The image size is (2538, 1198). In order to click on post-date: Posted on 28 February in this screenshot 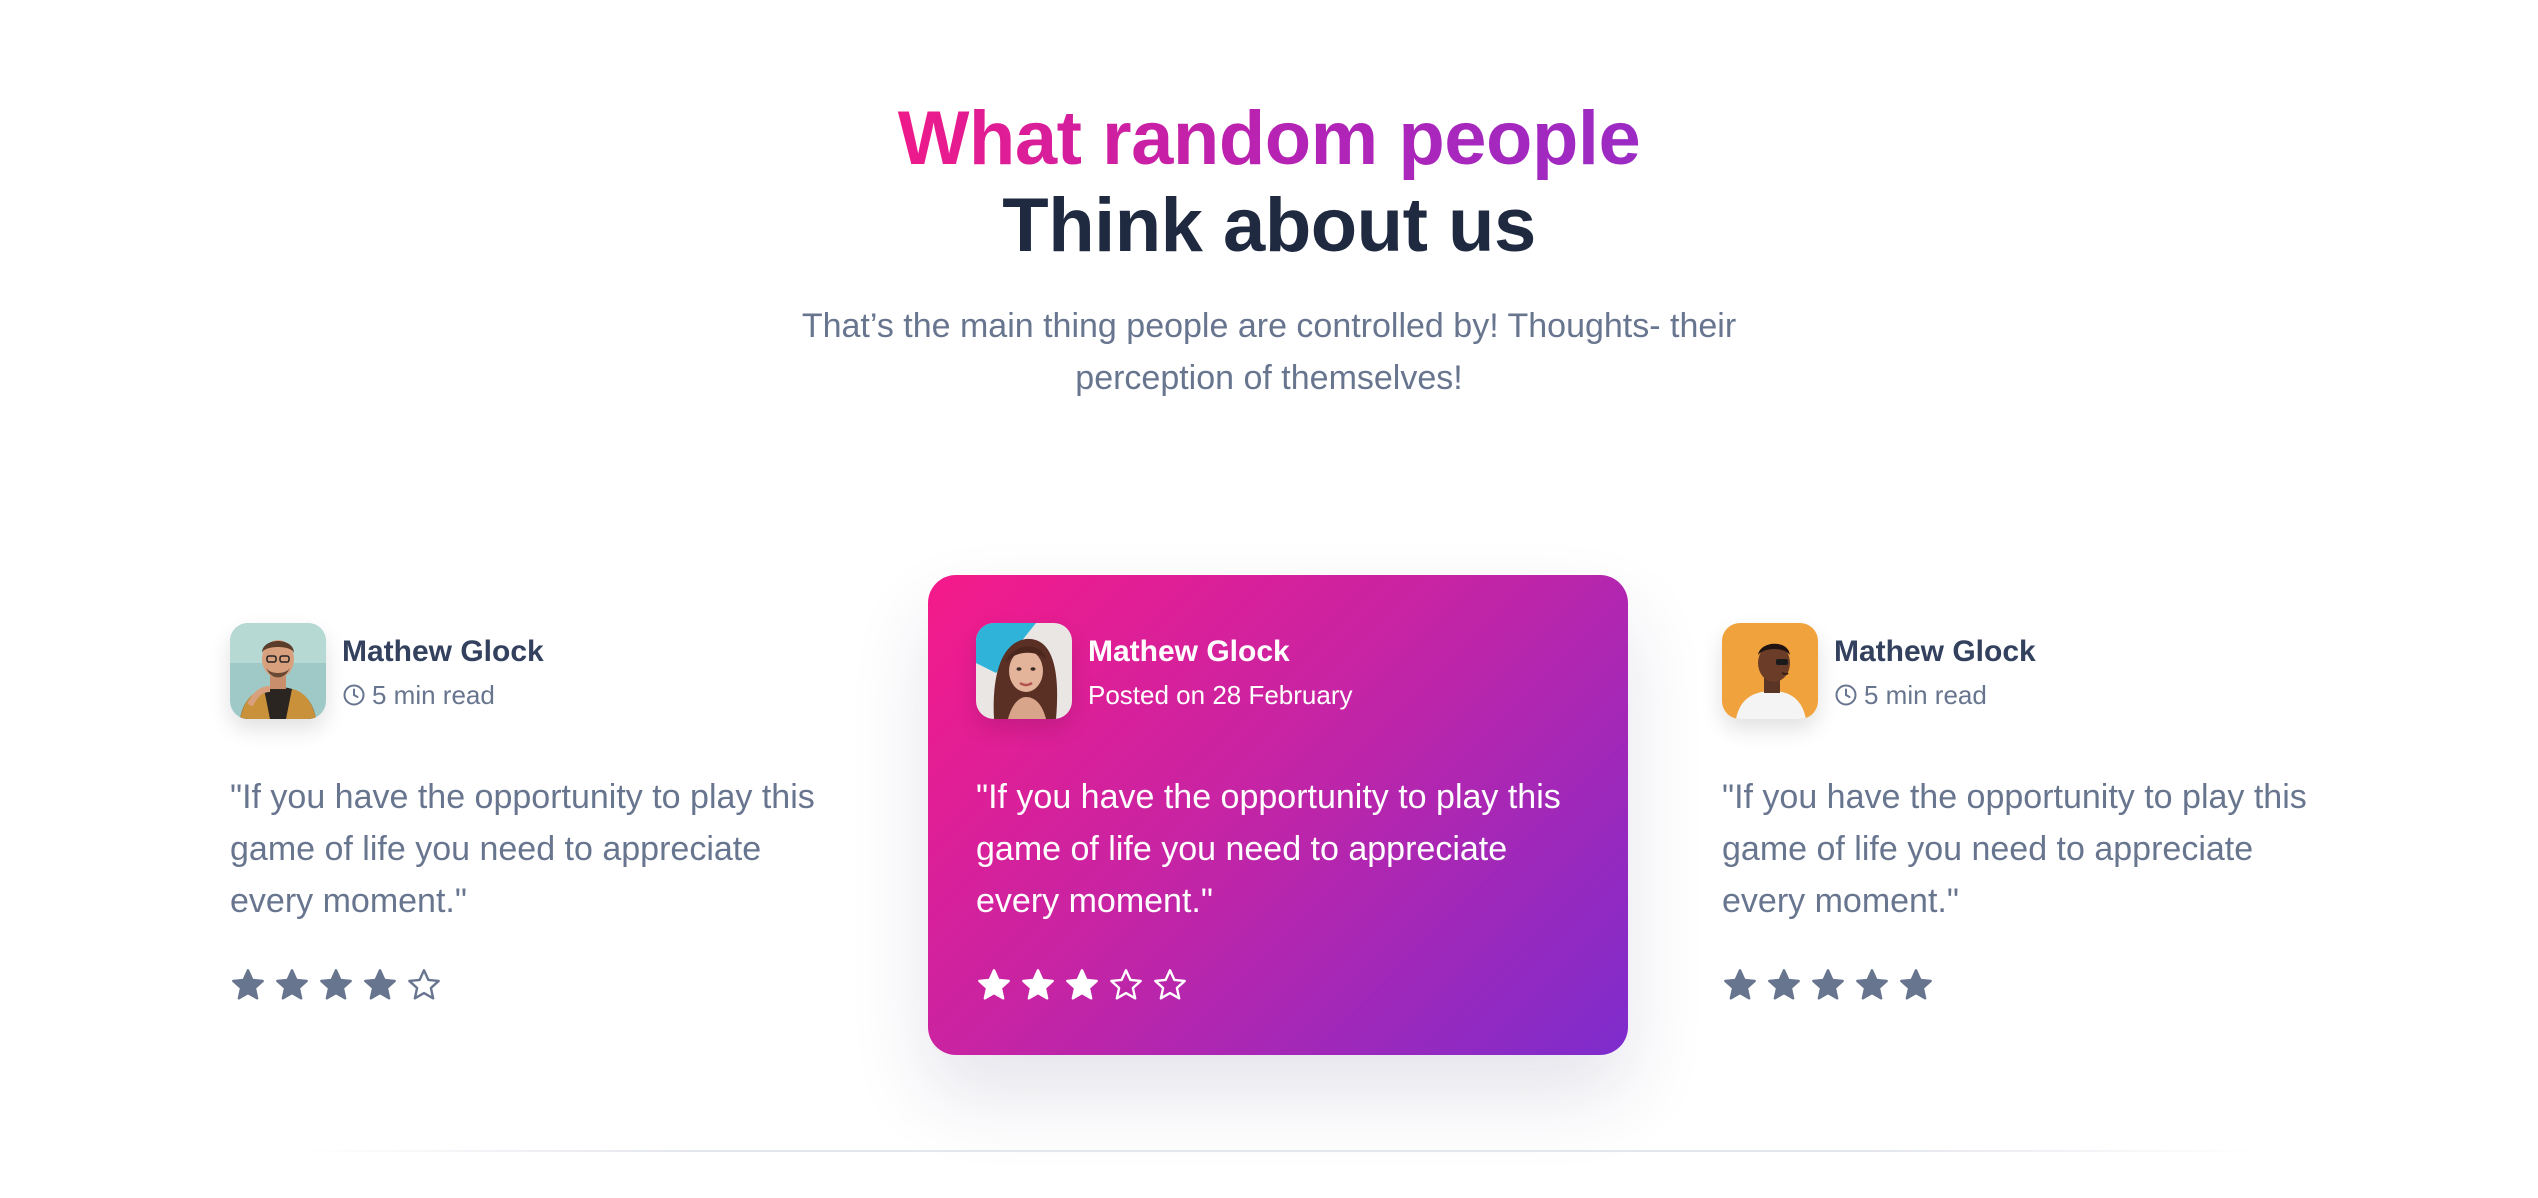, I will do `click(1220, 694)`.